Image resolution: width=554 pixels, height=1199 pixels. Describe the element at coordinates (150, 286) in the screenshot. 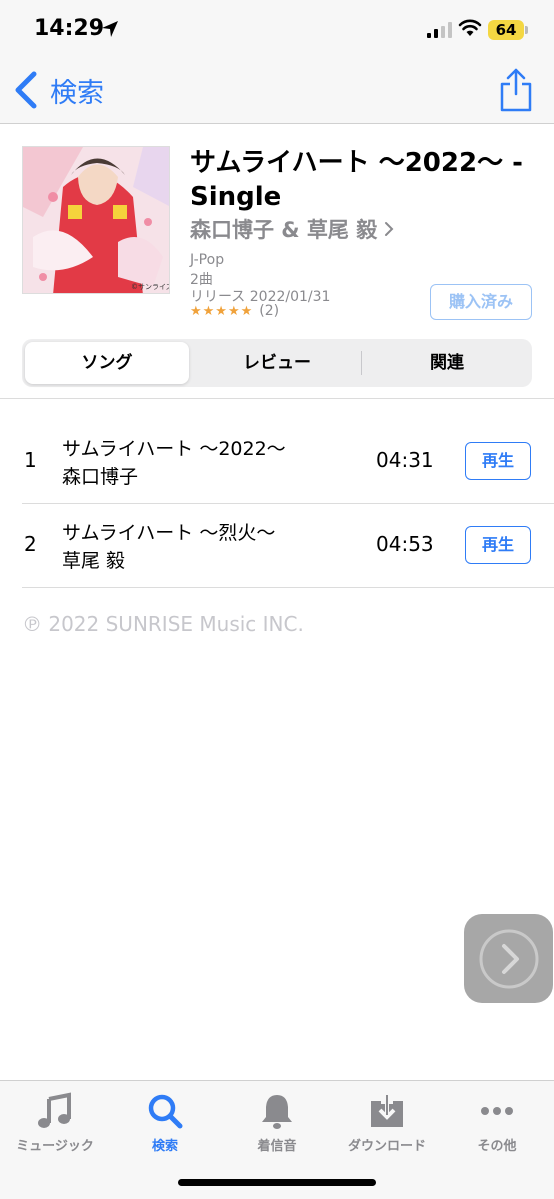

I see `art-credit: ©サンライズ` at that location.